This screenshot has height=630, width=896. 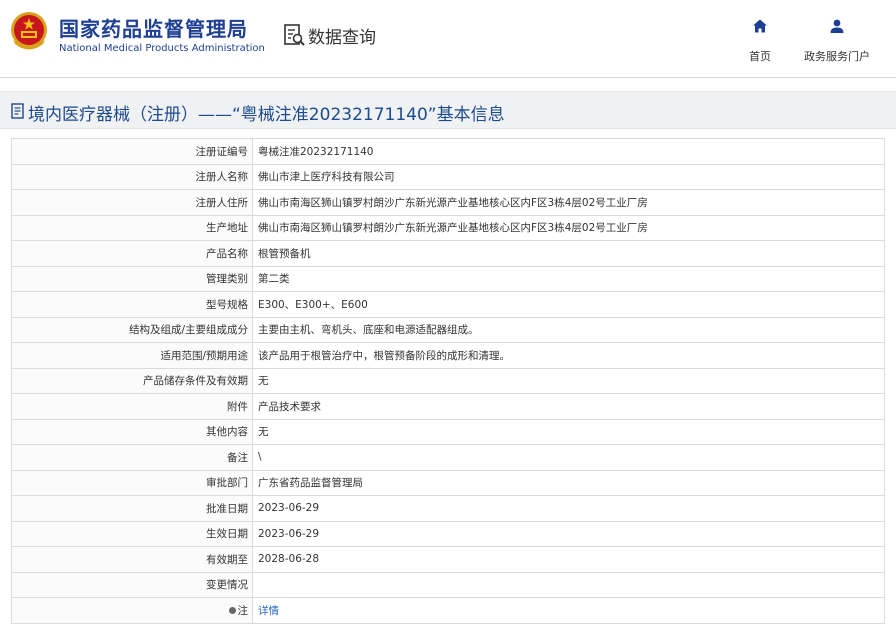 I want to click on user-icon, so click(x=837, y=26).